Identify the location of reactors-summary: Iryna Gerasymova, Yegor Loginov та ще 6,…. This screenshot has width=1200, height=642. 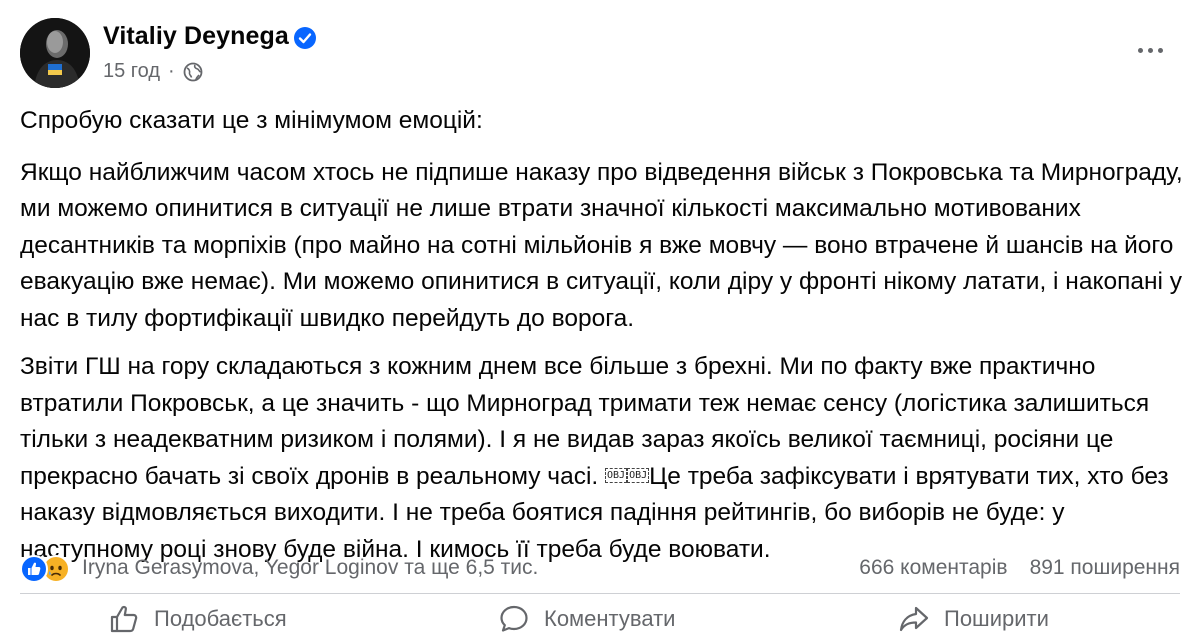
(470, 568).